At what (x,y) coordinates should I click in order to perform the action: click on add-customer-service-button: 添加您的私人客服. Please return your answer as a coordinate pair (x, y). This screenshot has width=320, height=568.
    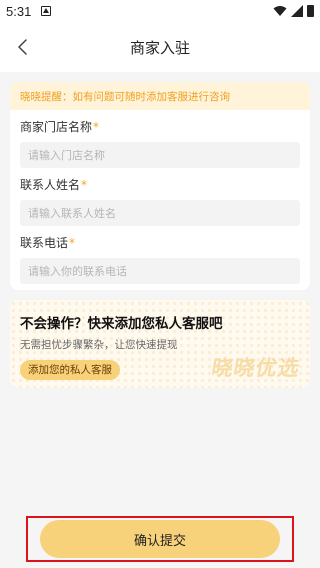
    Looking at the image, I should click on (70, 370).